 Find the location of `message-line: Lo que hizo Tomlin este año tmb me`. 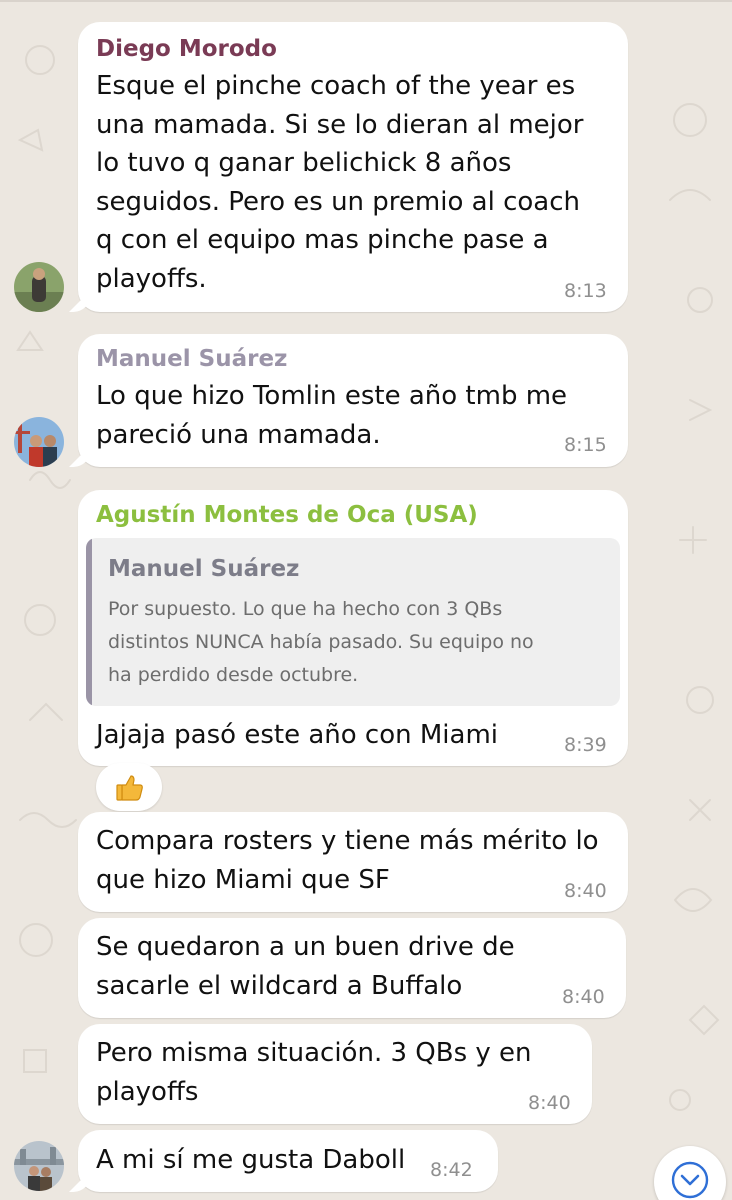

message-line: Lo que hizo Tomlin este año tmb me is located at coordinates (332, 396).